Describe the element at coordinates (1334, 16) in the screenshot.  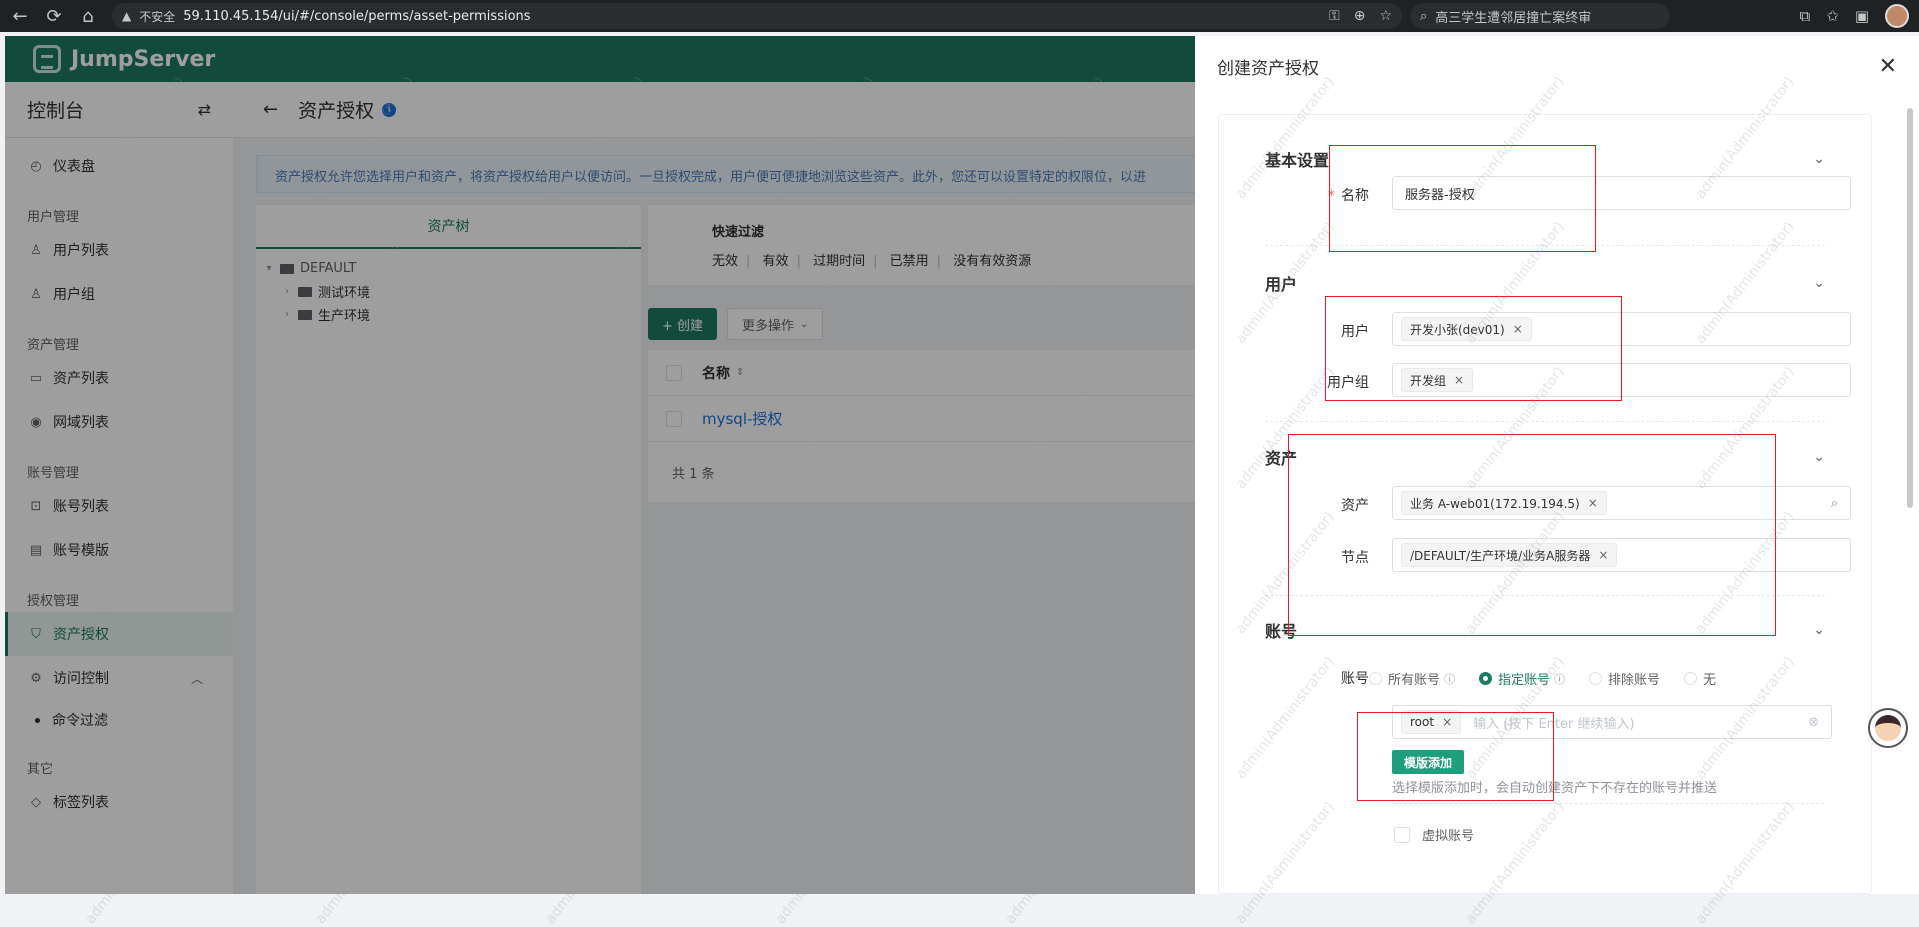
I see `key-icon: ⚿` at that location.